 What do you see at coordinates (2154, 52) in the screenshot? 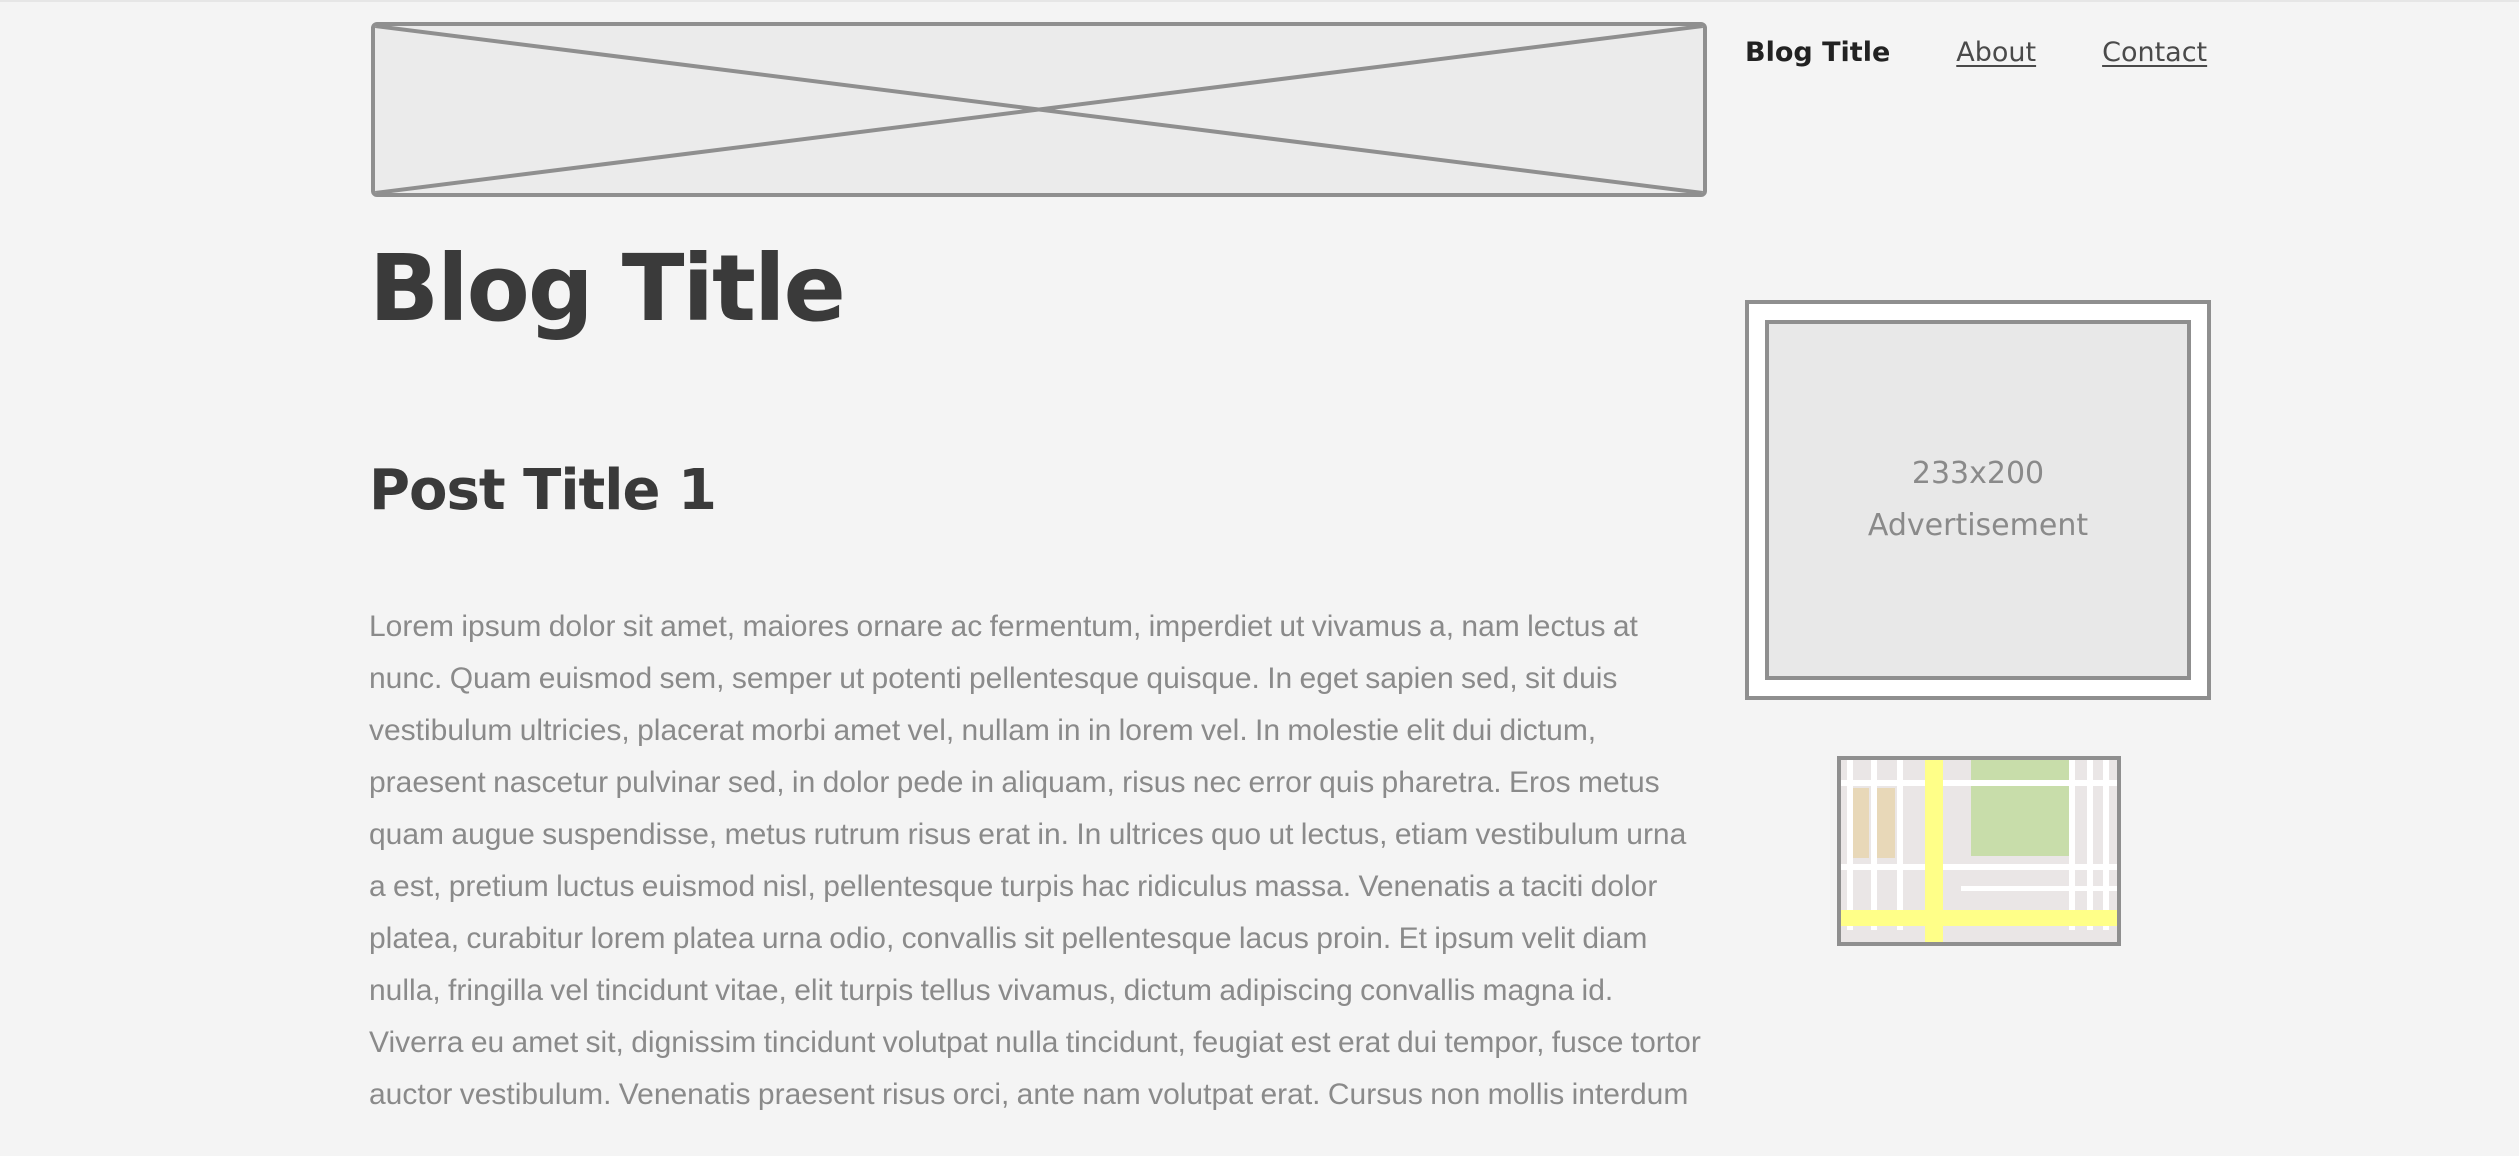
I see `nav-link-contact: Contact` at bounding box center [2154, 52].